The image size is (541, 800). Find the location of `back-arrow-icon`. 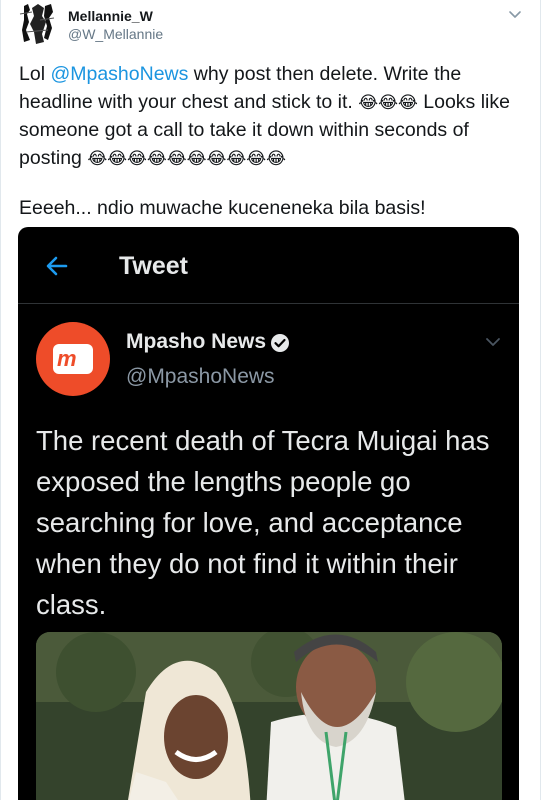

back-arrow-icon is located at coordinates (57, 266).